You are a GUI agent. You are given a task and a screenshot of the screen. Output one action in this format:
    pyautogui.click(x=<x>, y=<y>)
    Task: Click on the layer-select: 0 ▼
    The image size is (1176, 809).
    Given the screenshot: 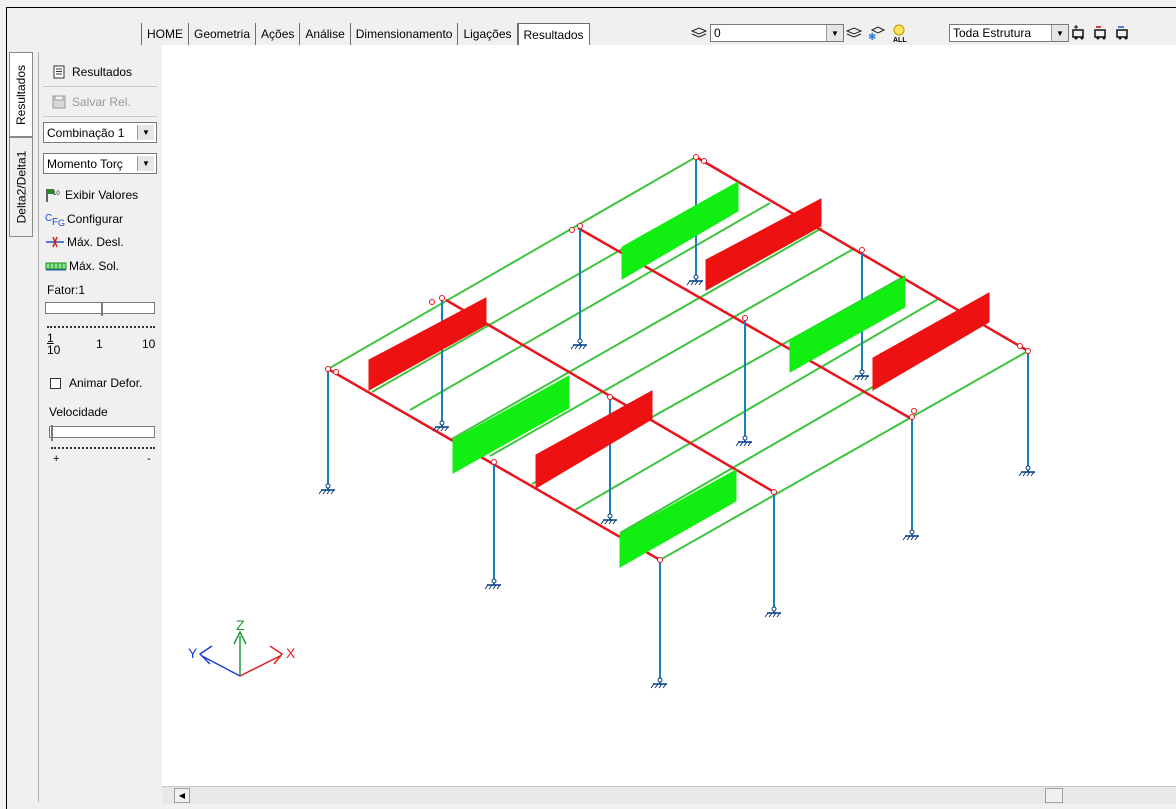 What is the action you would take?
    pyautogui.click(x=777, y=33)
    